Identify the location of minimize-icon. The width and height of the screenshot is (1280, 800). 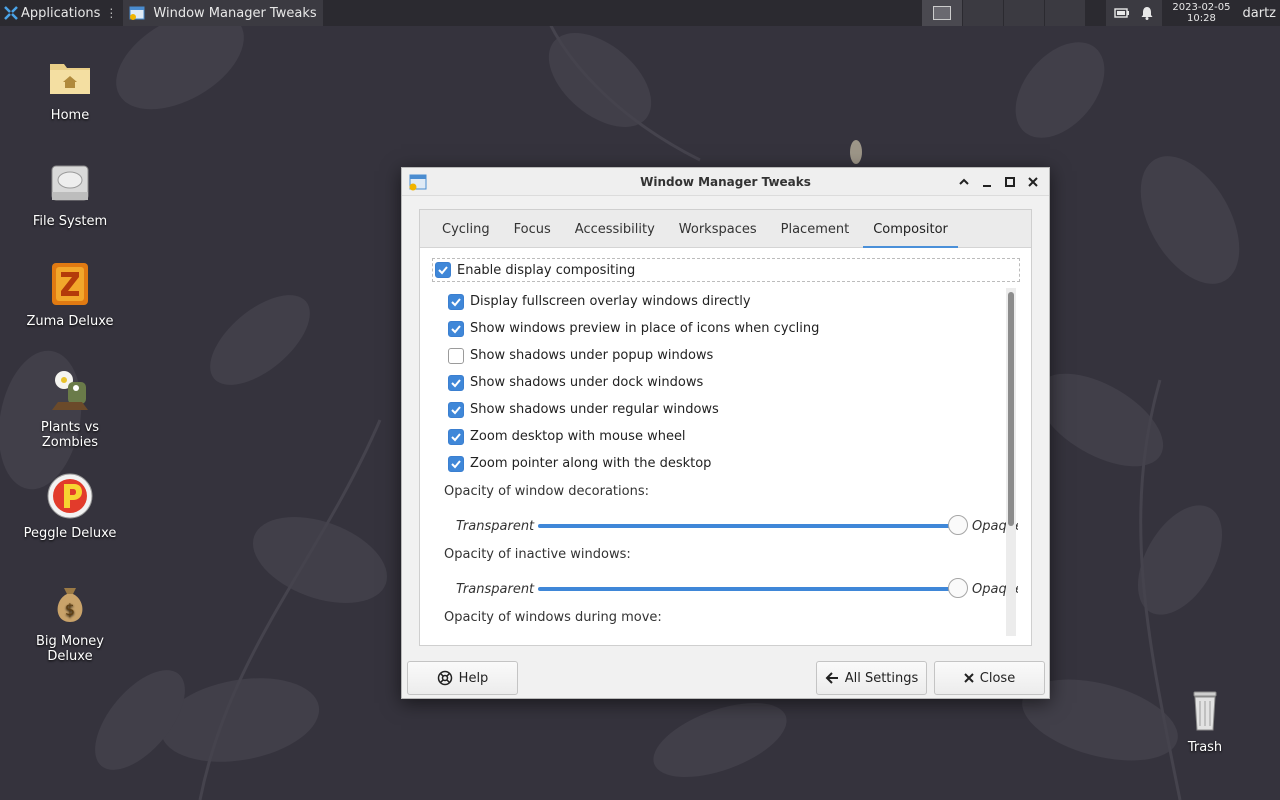
(986, 186).